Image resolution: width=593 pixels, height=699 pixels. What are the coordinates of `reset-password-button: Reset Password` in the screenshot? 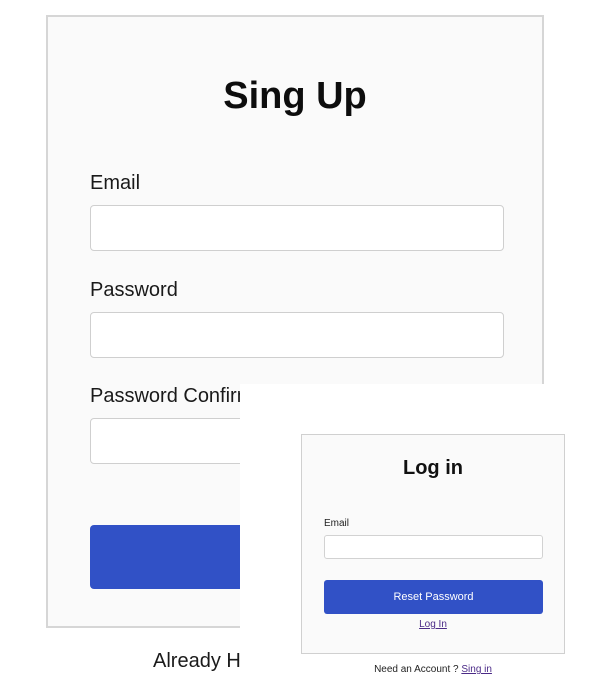 It's located at (433, 597).